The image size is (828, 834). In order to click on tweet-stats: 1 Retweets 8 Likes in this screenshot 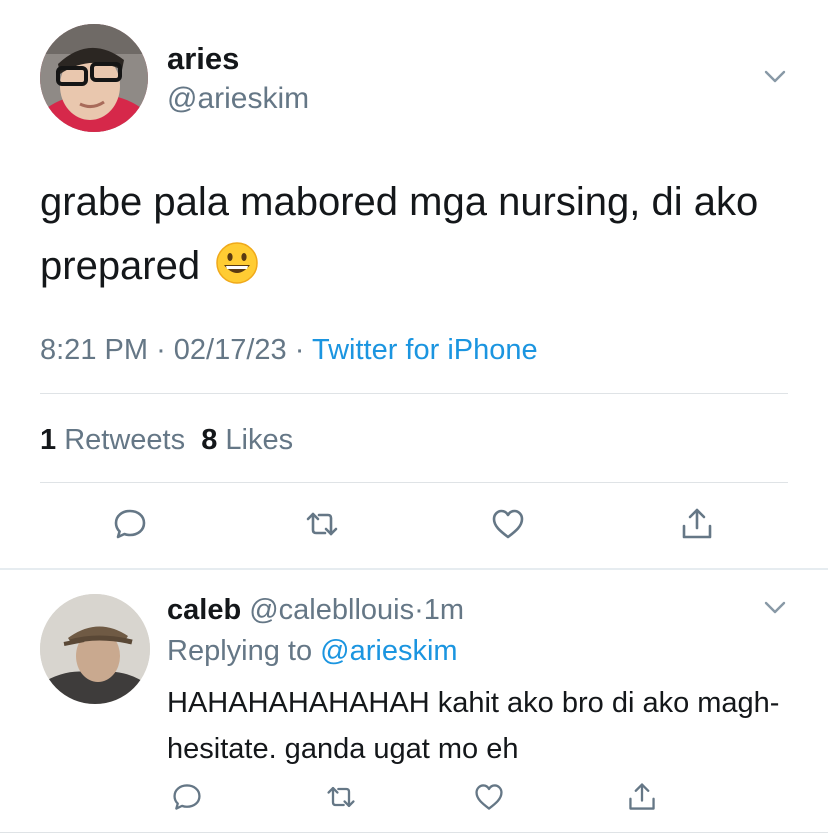, I will do `click(166, 440)`.